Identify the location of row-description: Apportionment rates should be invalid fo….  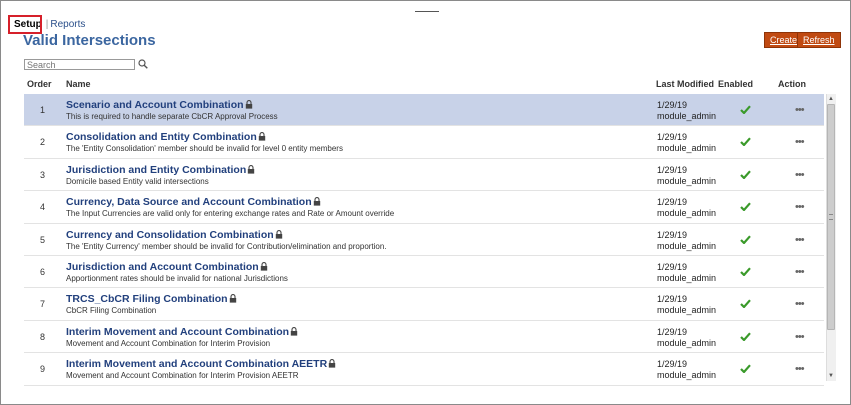
(177, 278).